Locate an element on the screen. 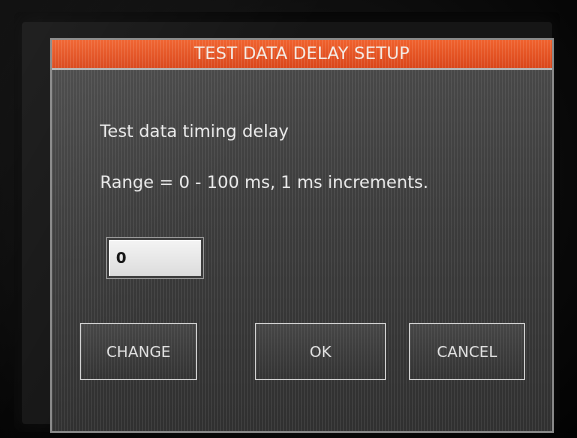 This screenshot has height=438, width=577. dialog-title-bar: TEST DATA DELAY SETUP is located at coordinates (302, 55).